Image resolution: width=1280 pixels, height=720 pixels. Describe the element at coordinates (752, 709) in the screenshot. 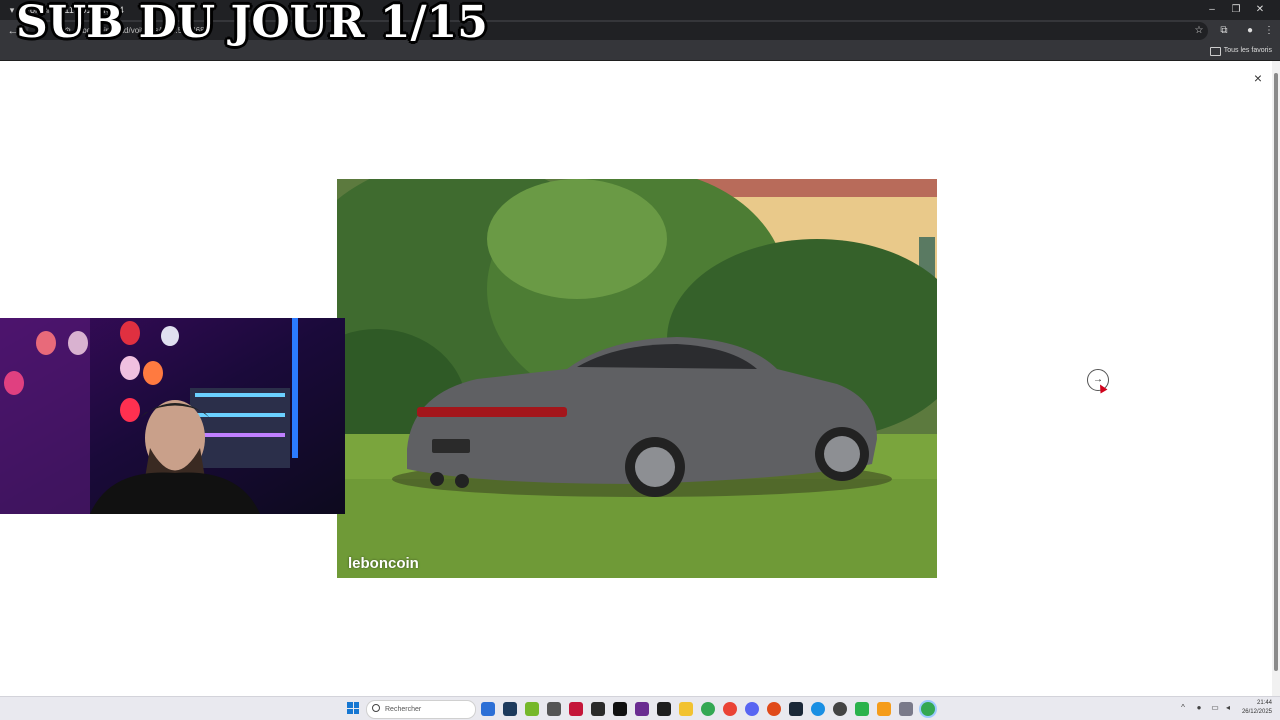

I see `discord-icon` at that location.